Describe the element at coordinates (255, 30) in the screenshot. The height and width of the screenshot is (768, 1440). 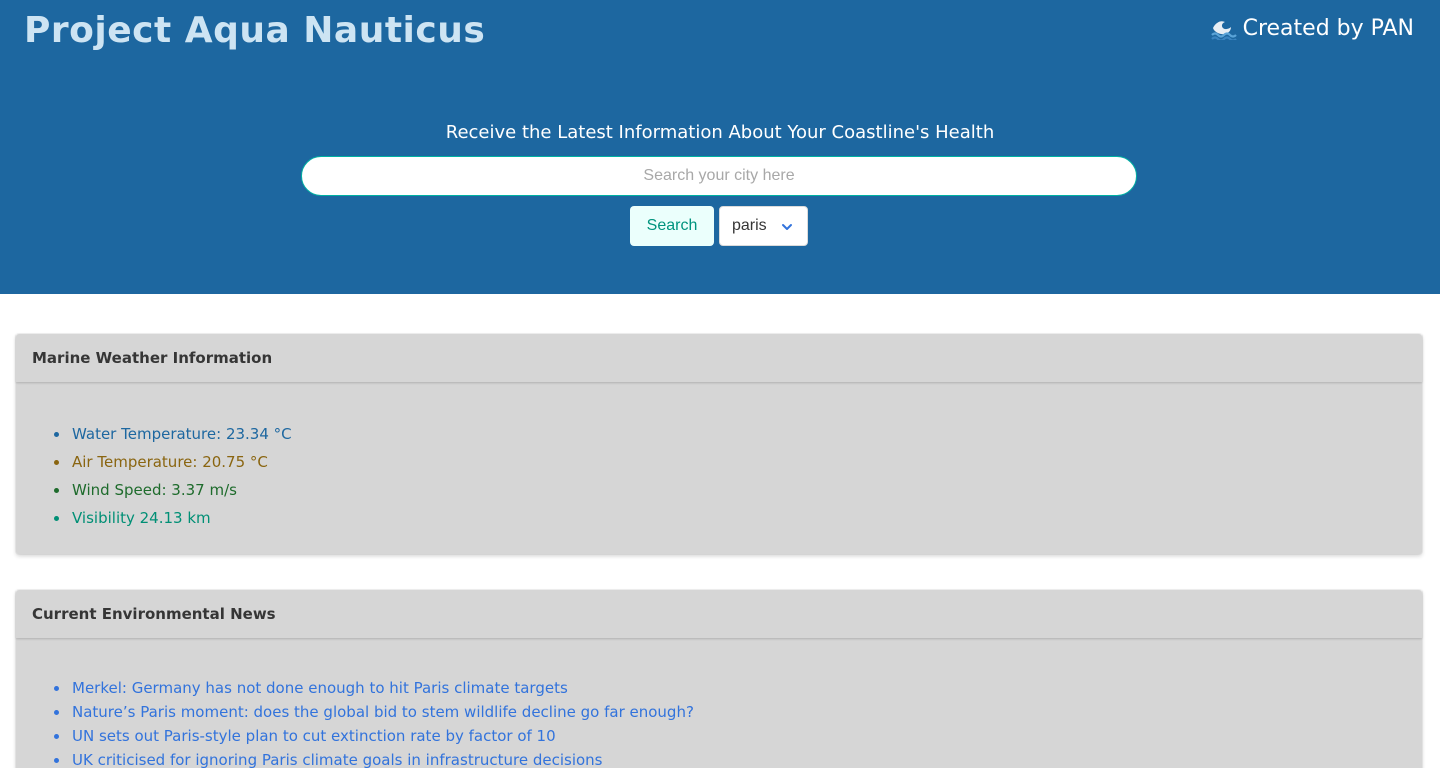
I see `page-title: Project Aqua Nauticus` at that location.